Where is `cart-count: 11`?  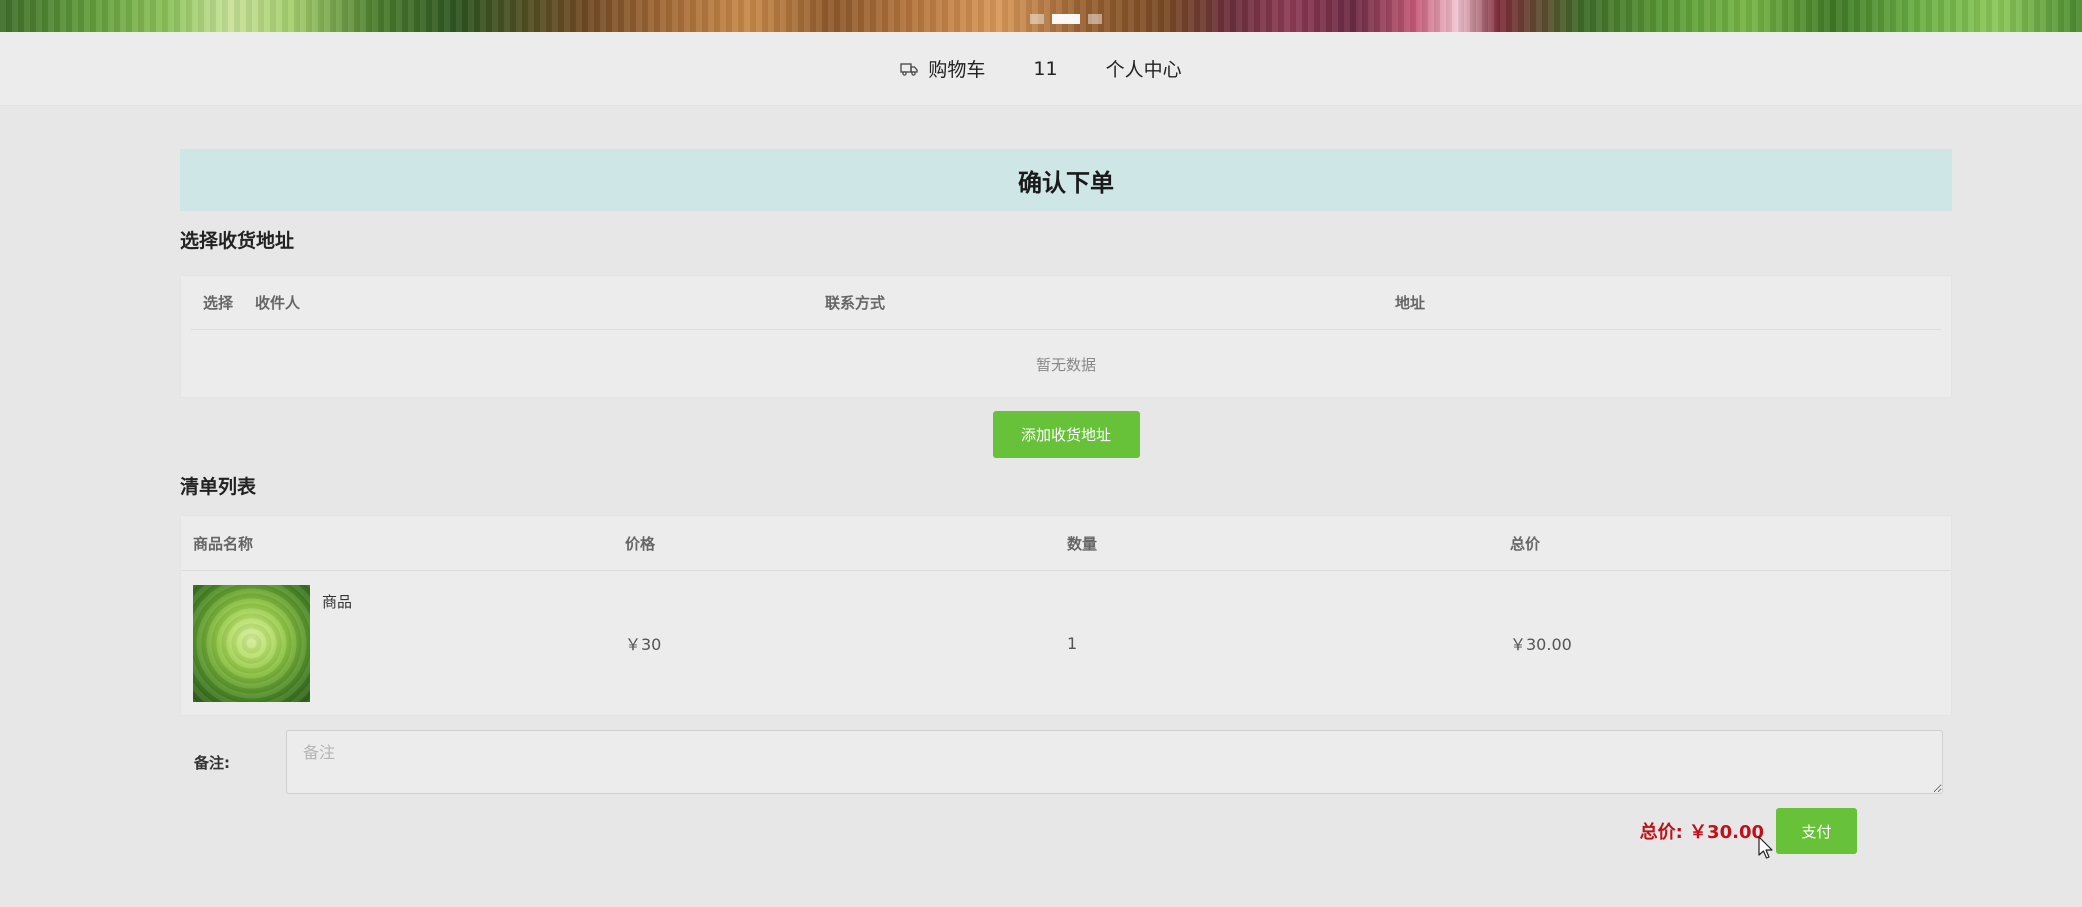 cart-count: 11 is located at coordinates (1045, 68).